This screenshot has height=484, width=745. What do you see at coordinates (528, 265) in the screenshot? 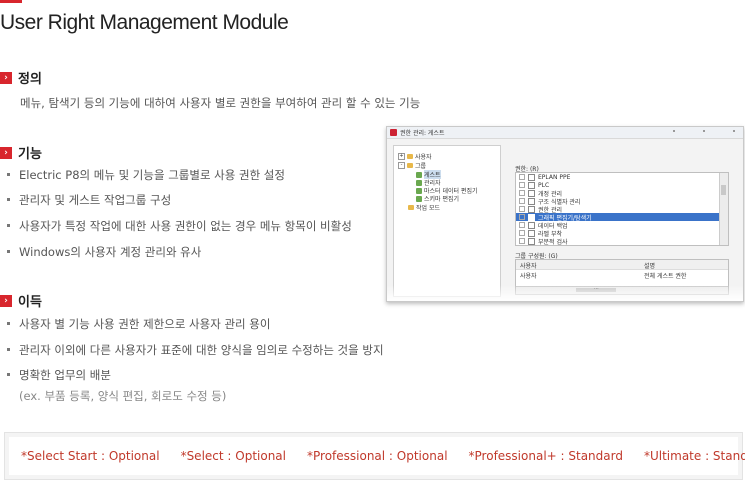
I see `column-header: 사용자` at bounding box center [528, 265].